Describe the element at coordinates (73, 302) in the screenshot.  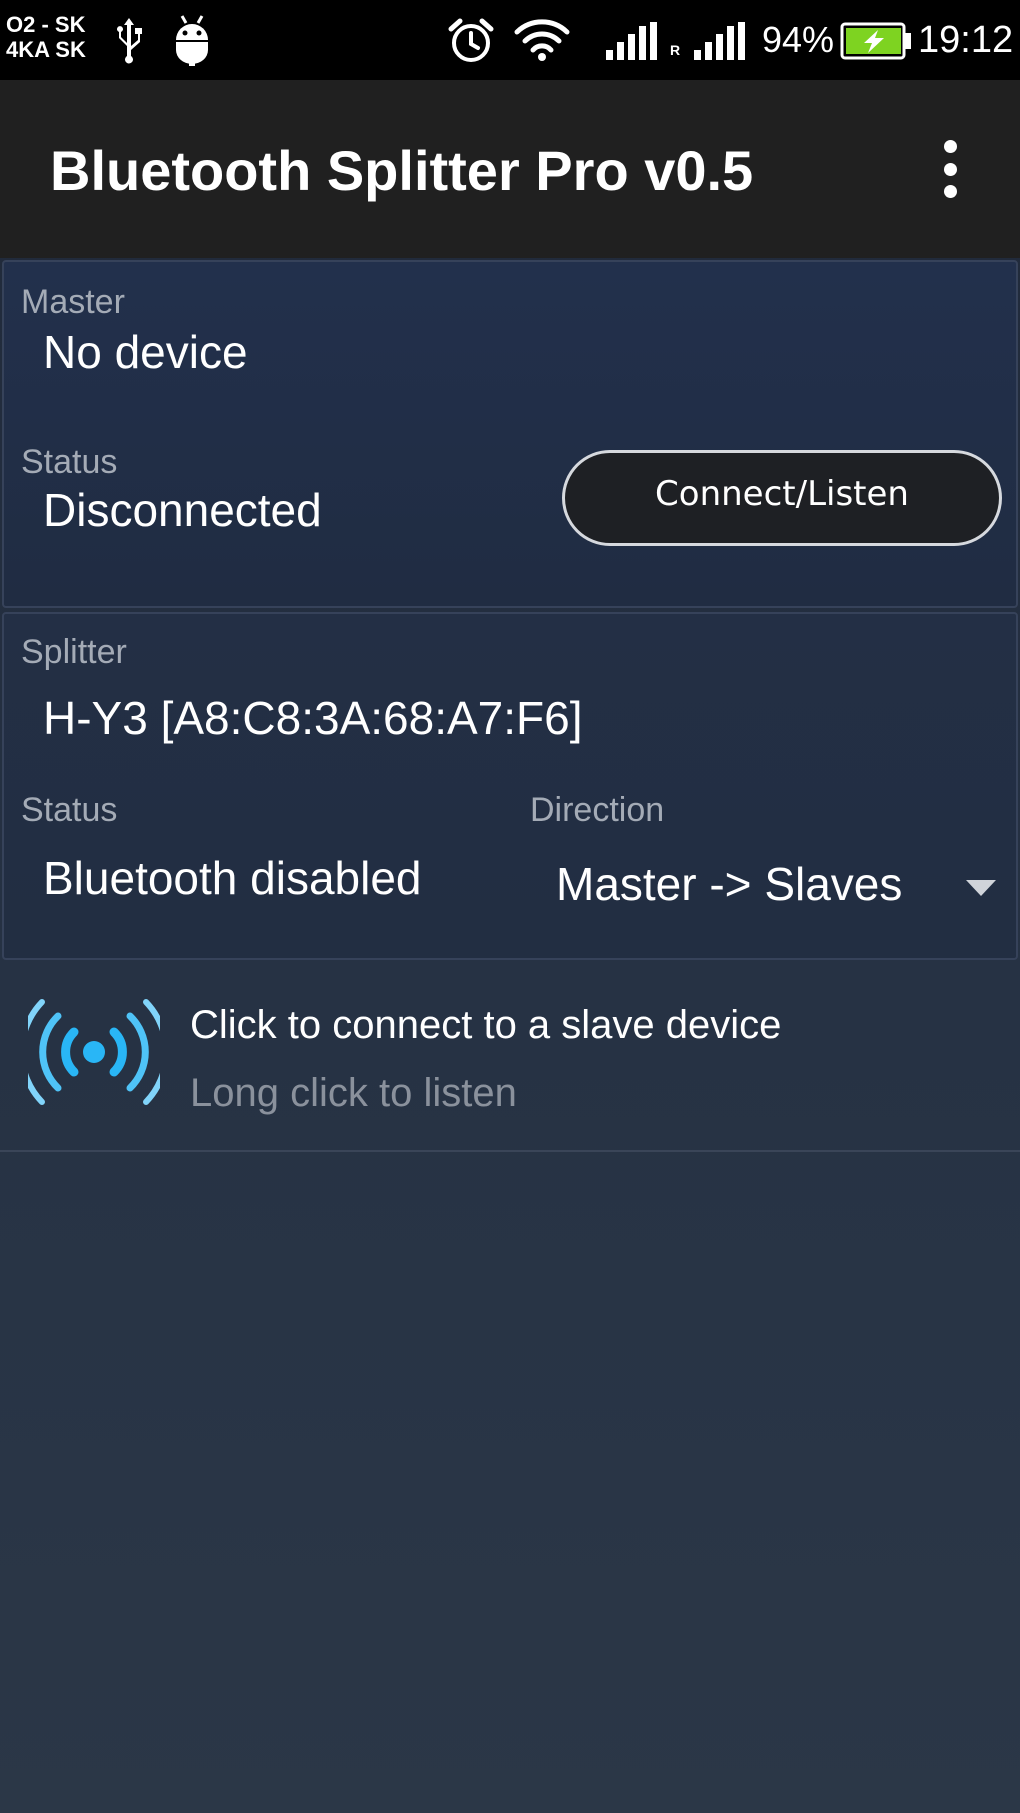
I see `master-section-label: Master` at that location.